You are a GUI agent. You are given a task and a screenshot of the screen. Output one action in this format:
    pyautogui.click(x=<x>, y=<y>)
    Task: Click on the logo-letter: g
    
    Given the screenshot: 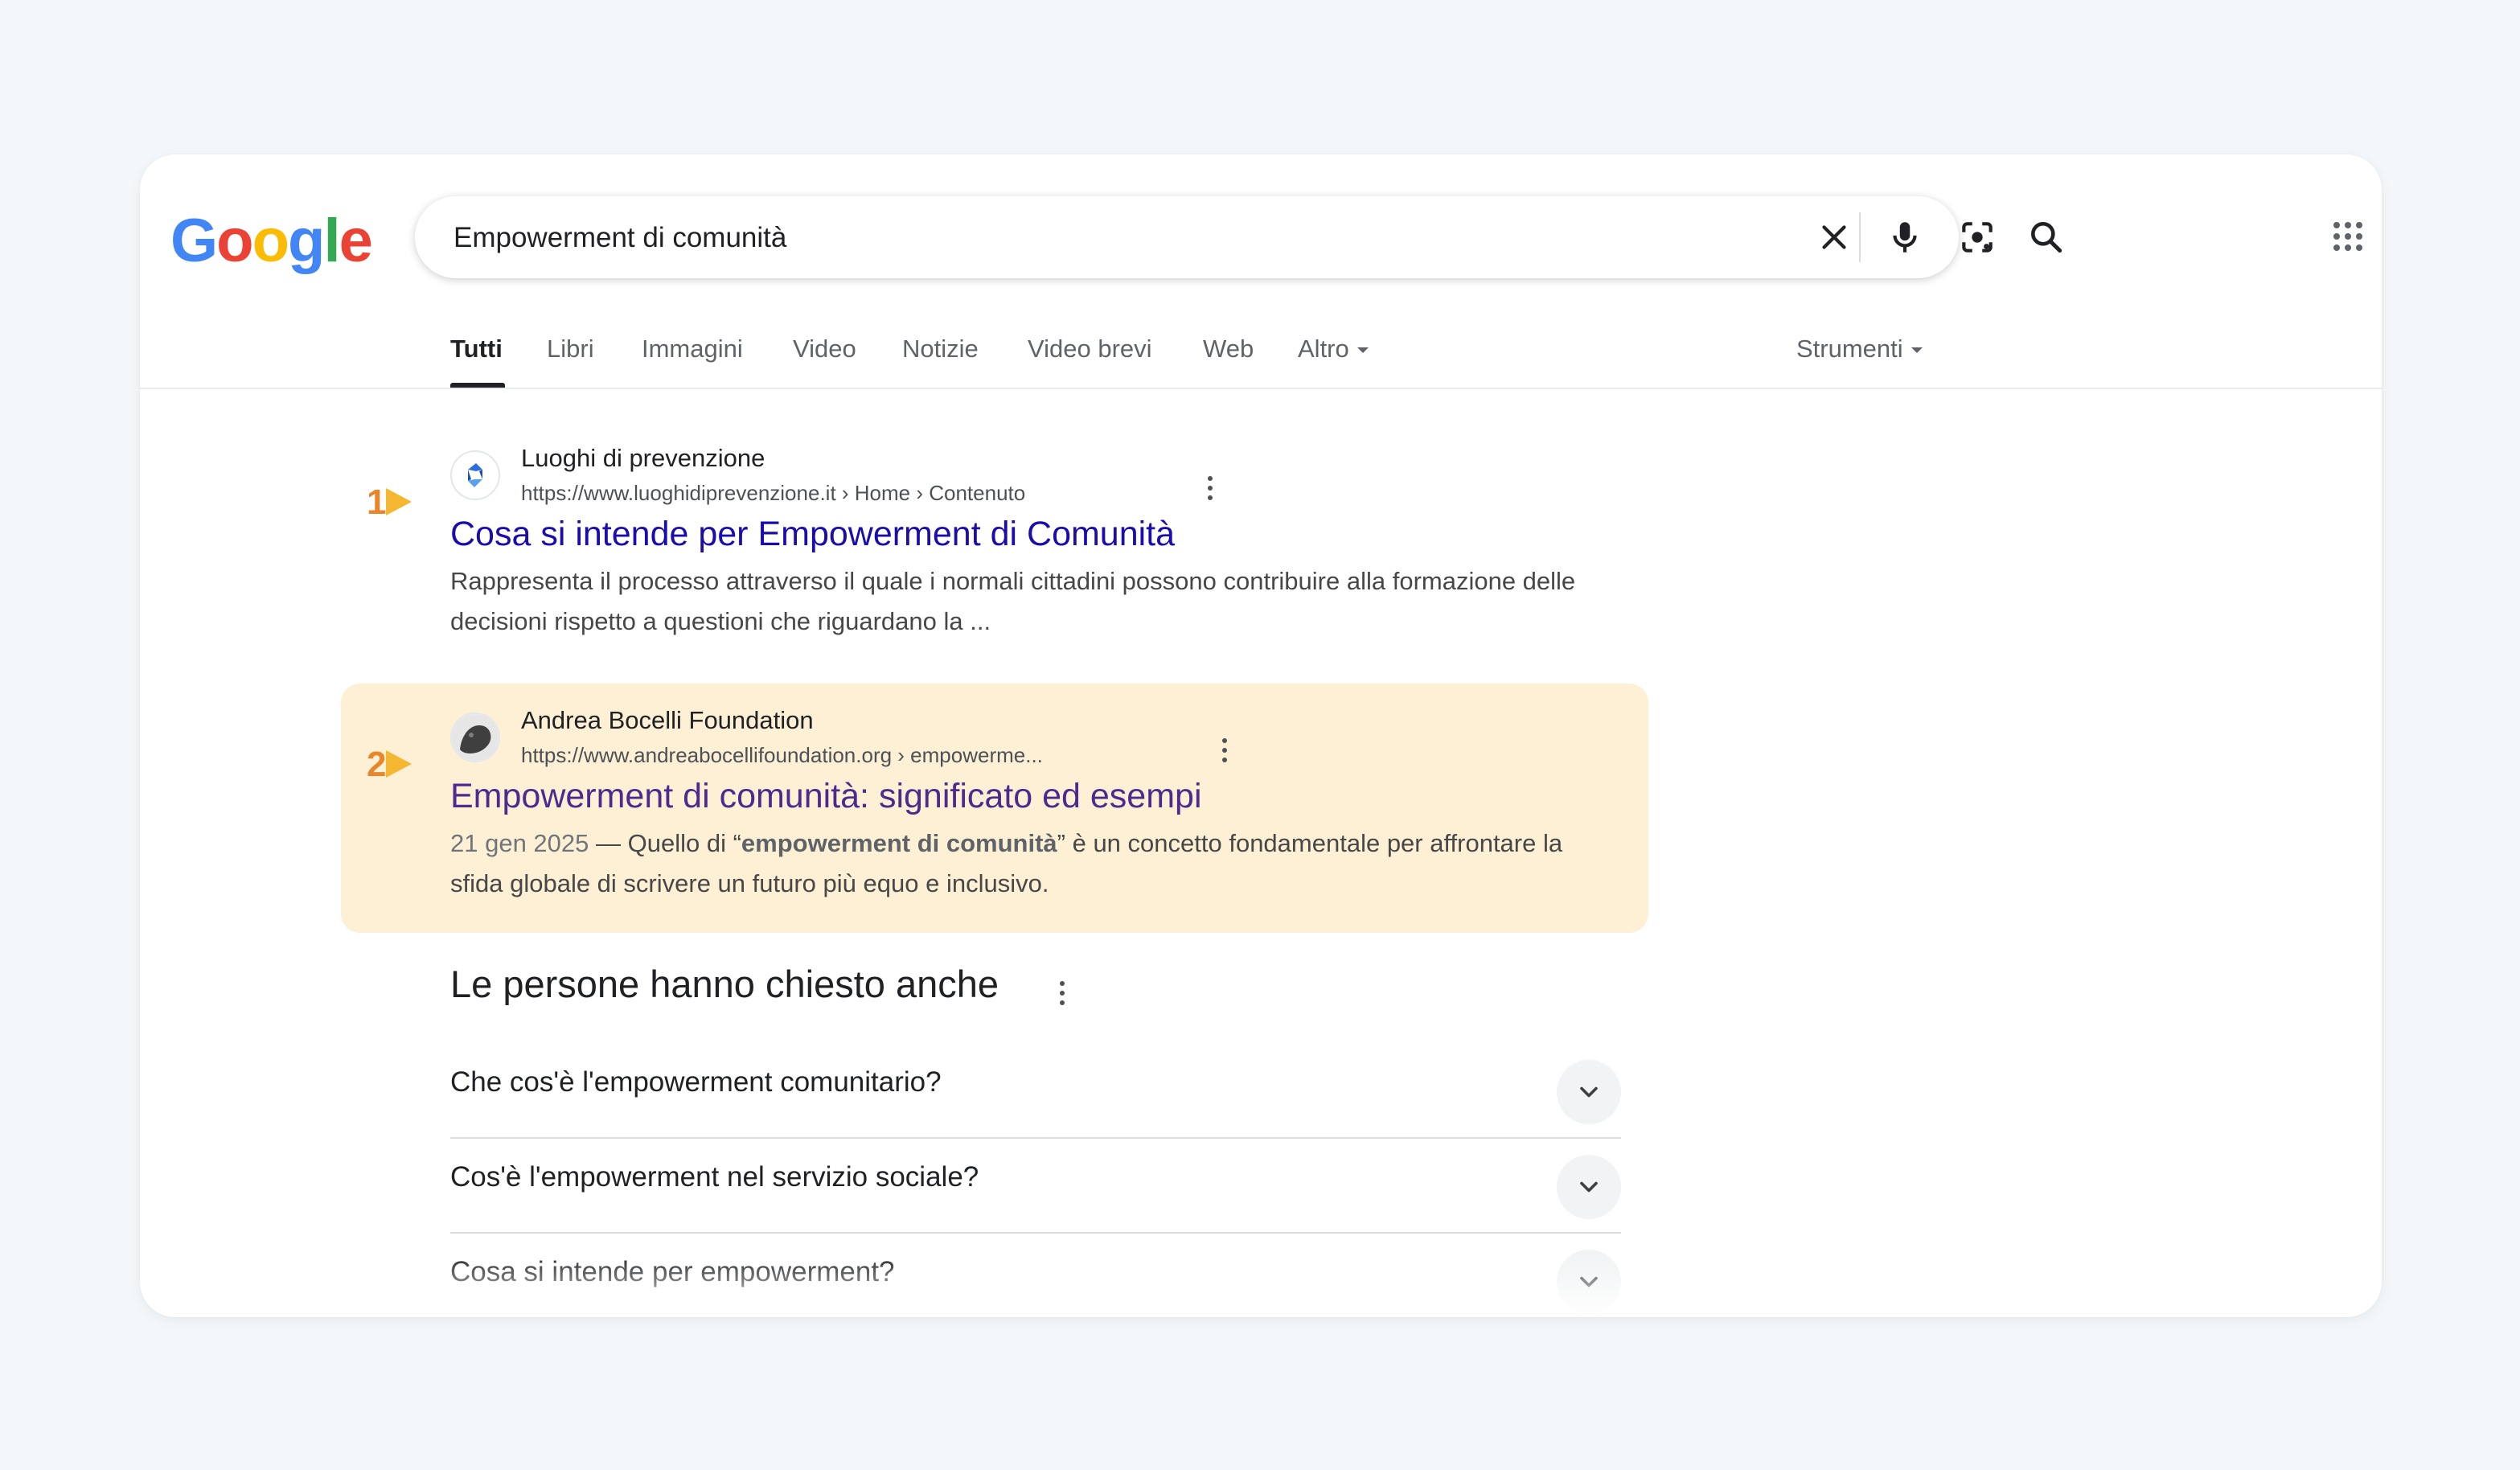 What is the action you would take?
    pyautogui.click(x=306, y=241)
    